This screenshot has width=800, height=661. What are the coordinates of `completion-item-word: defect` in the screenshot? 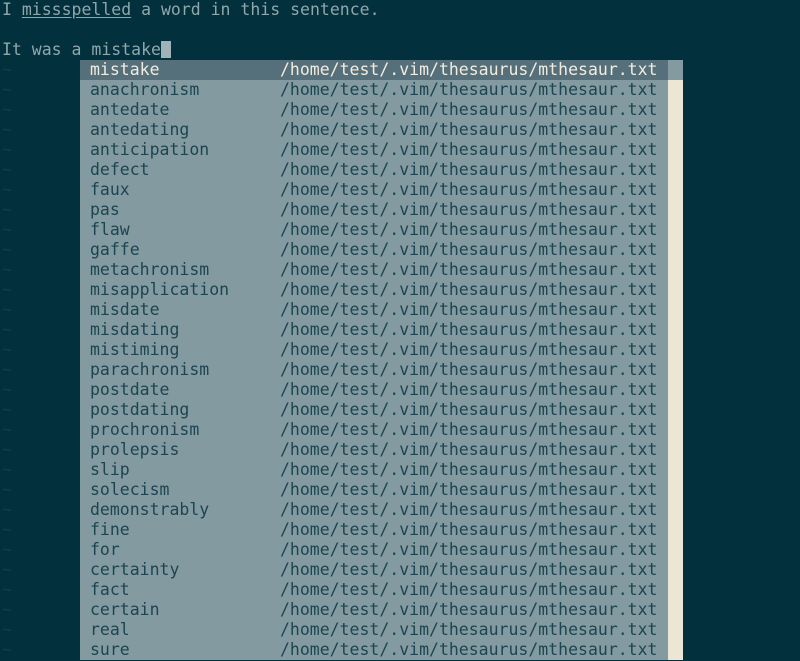 It's located at (120, 169).